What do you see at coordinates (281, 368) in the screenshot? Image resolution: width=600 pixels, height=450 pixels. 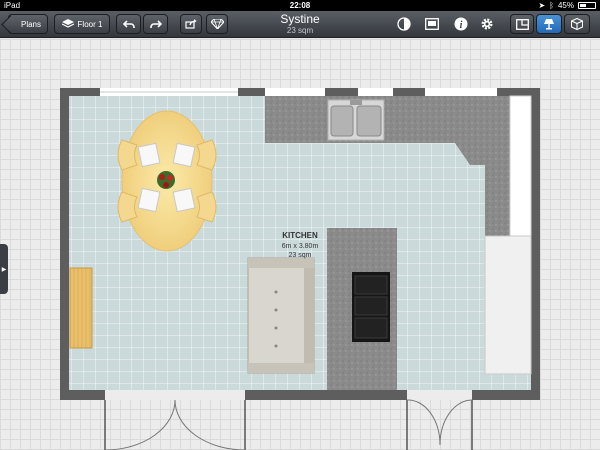 I see `sofa-arm-bottom` at bounding box center [281, 368].